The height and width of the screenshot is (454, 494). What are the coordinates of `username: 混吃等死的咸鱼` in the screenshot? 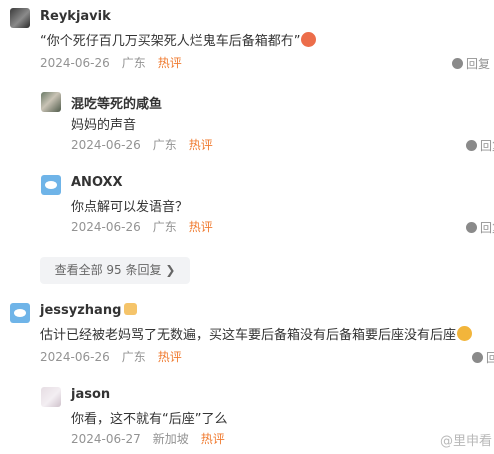 It's located at (116, 102).